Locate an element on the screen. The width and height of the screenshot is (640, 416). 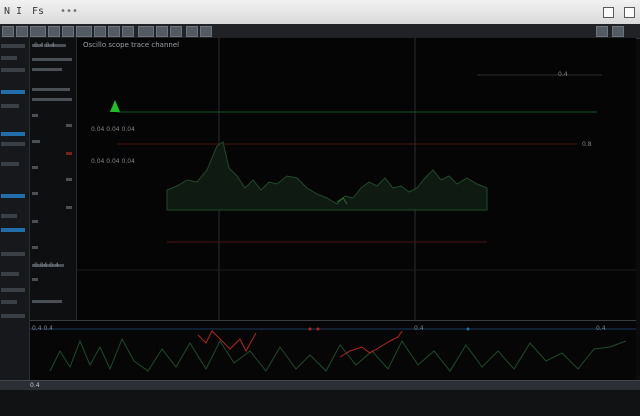
trigger-marker-icon is located at coordinates (115, 106).